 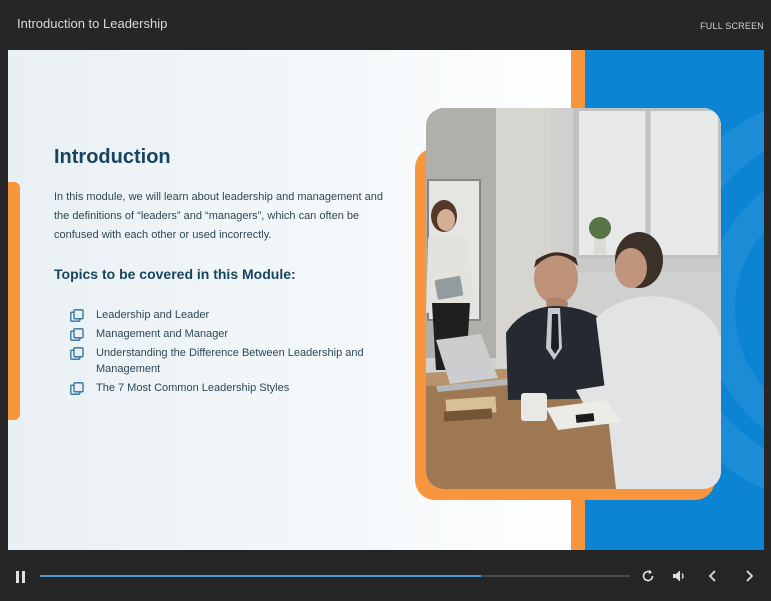 What do you see at coordinates (112, 157) in the screenshot?
I see `slide-heading: Introduction` at bounding box center [112, 157].